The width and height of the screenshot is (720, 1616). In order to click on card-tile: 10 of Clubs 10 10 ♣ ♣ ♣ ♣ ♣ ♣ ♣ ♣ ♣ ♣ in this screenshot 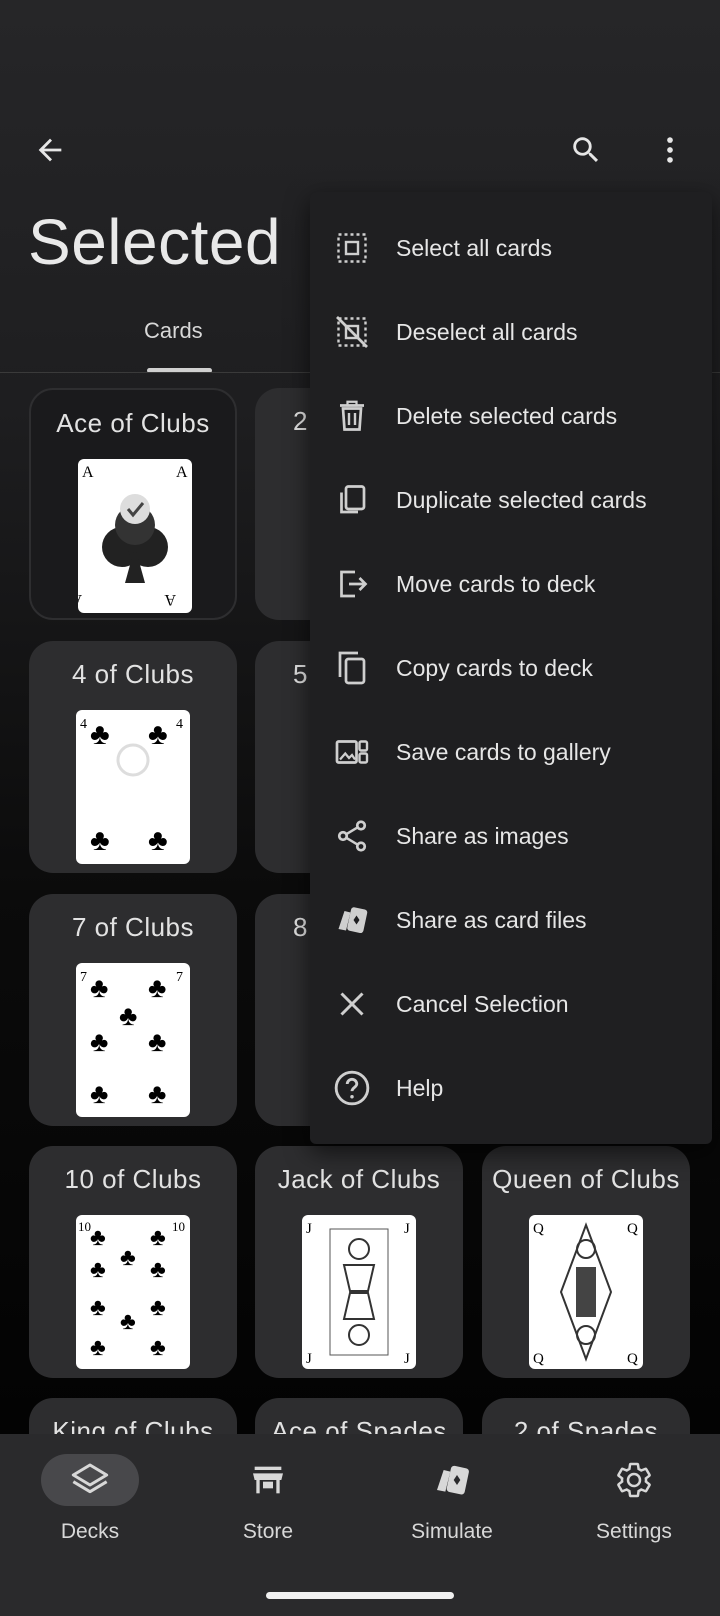, I will do `click(133, 1262)`.